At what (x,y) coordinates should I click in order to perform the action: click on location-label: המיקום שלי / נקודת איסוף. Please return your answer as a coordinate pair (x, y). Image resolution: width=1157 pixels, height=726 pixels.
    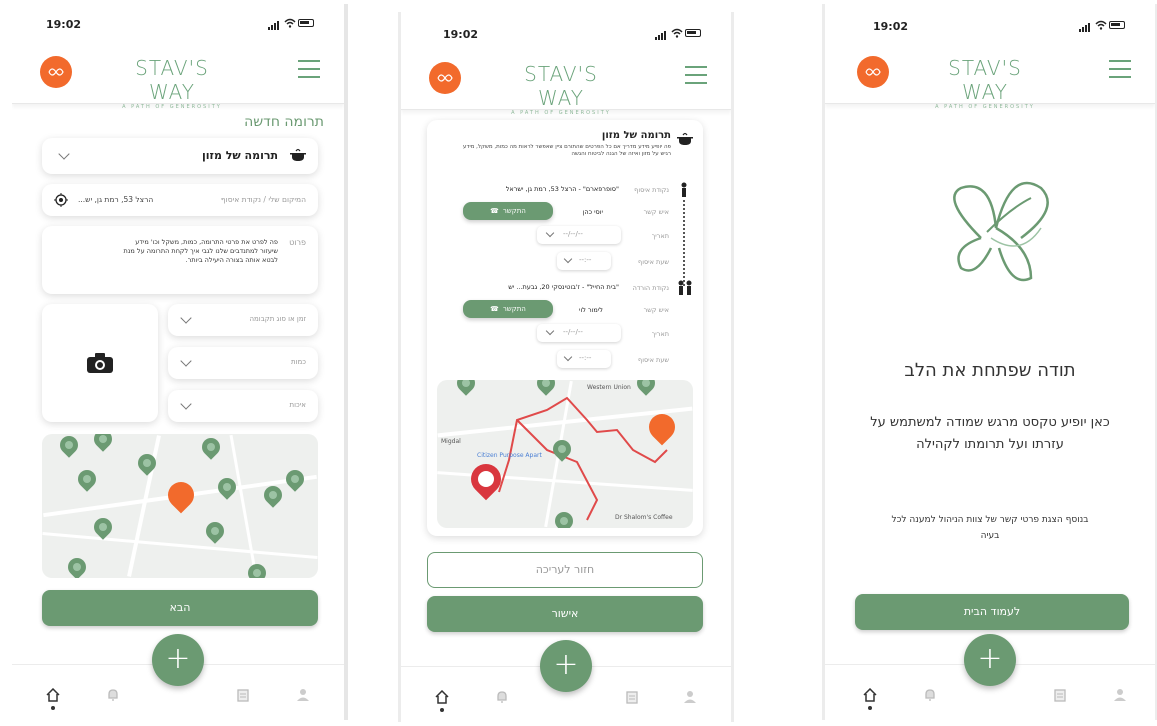
    Looking at the image, I should click on (263, 199).